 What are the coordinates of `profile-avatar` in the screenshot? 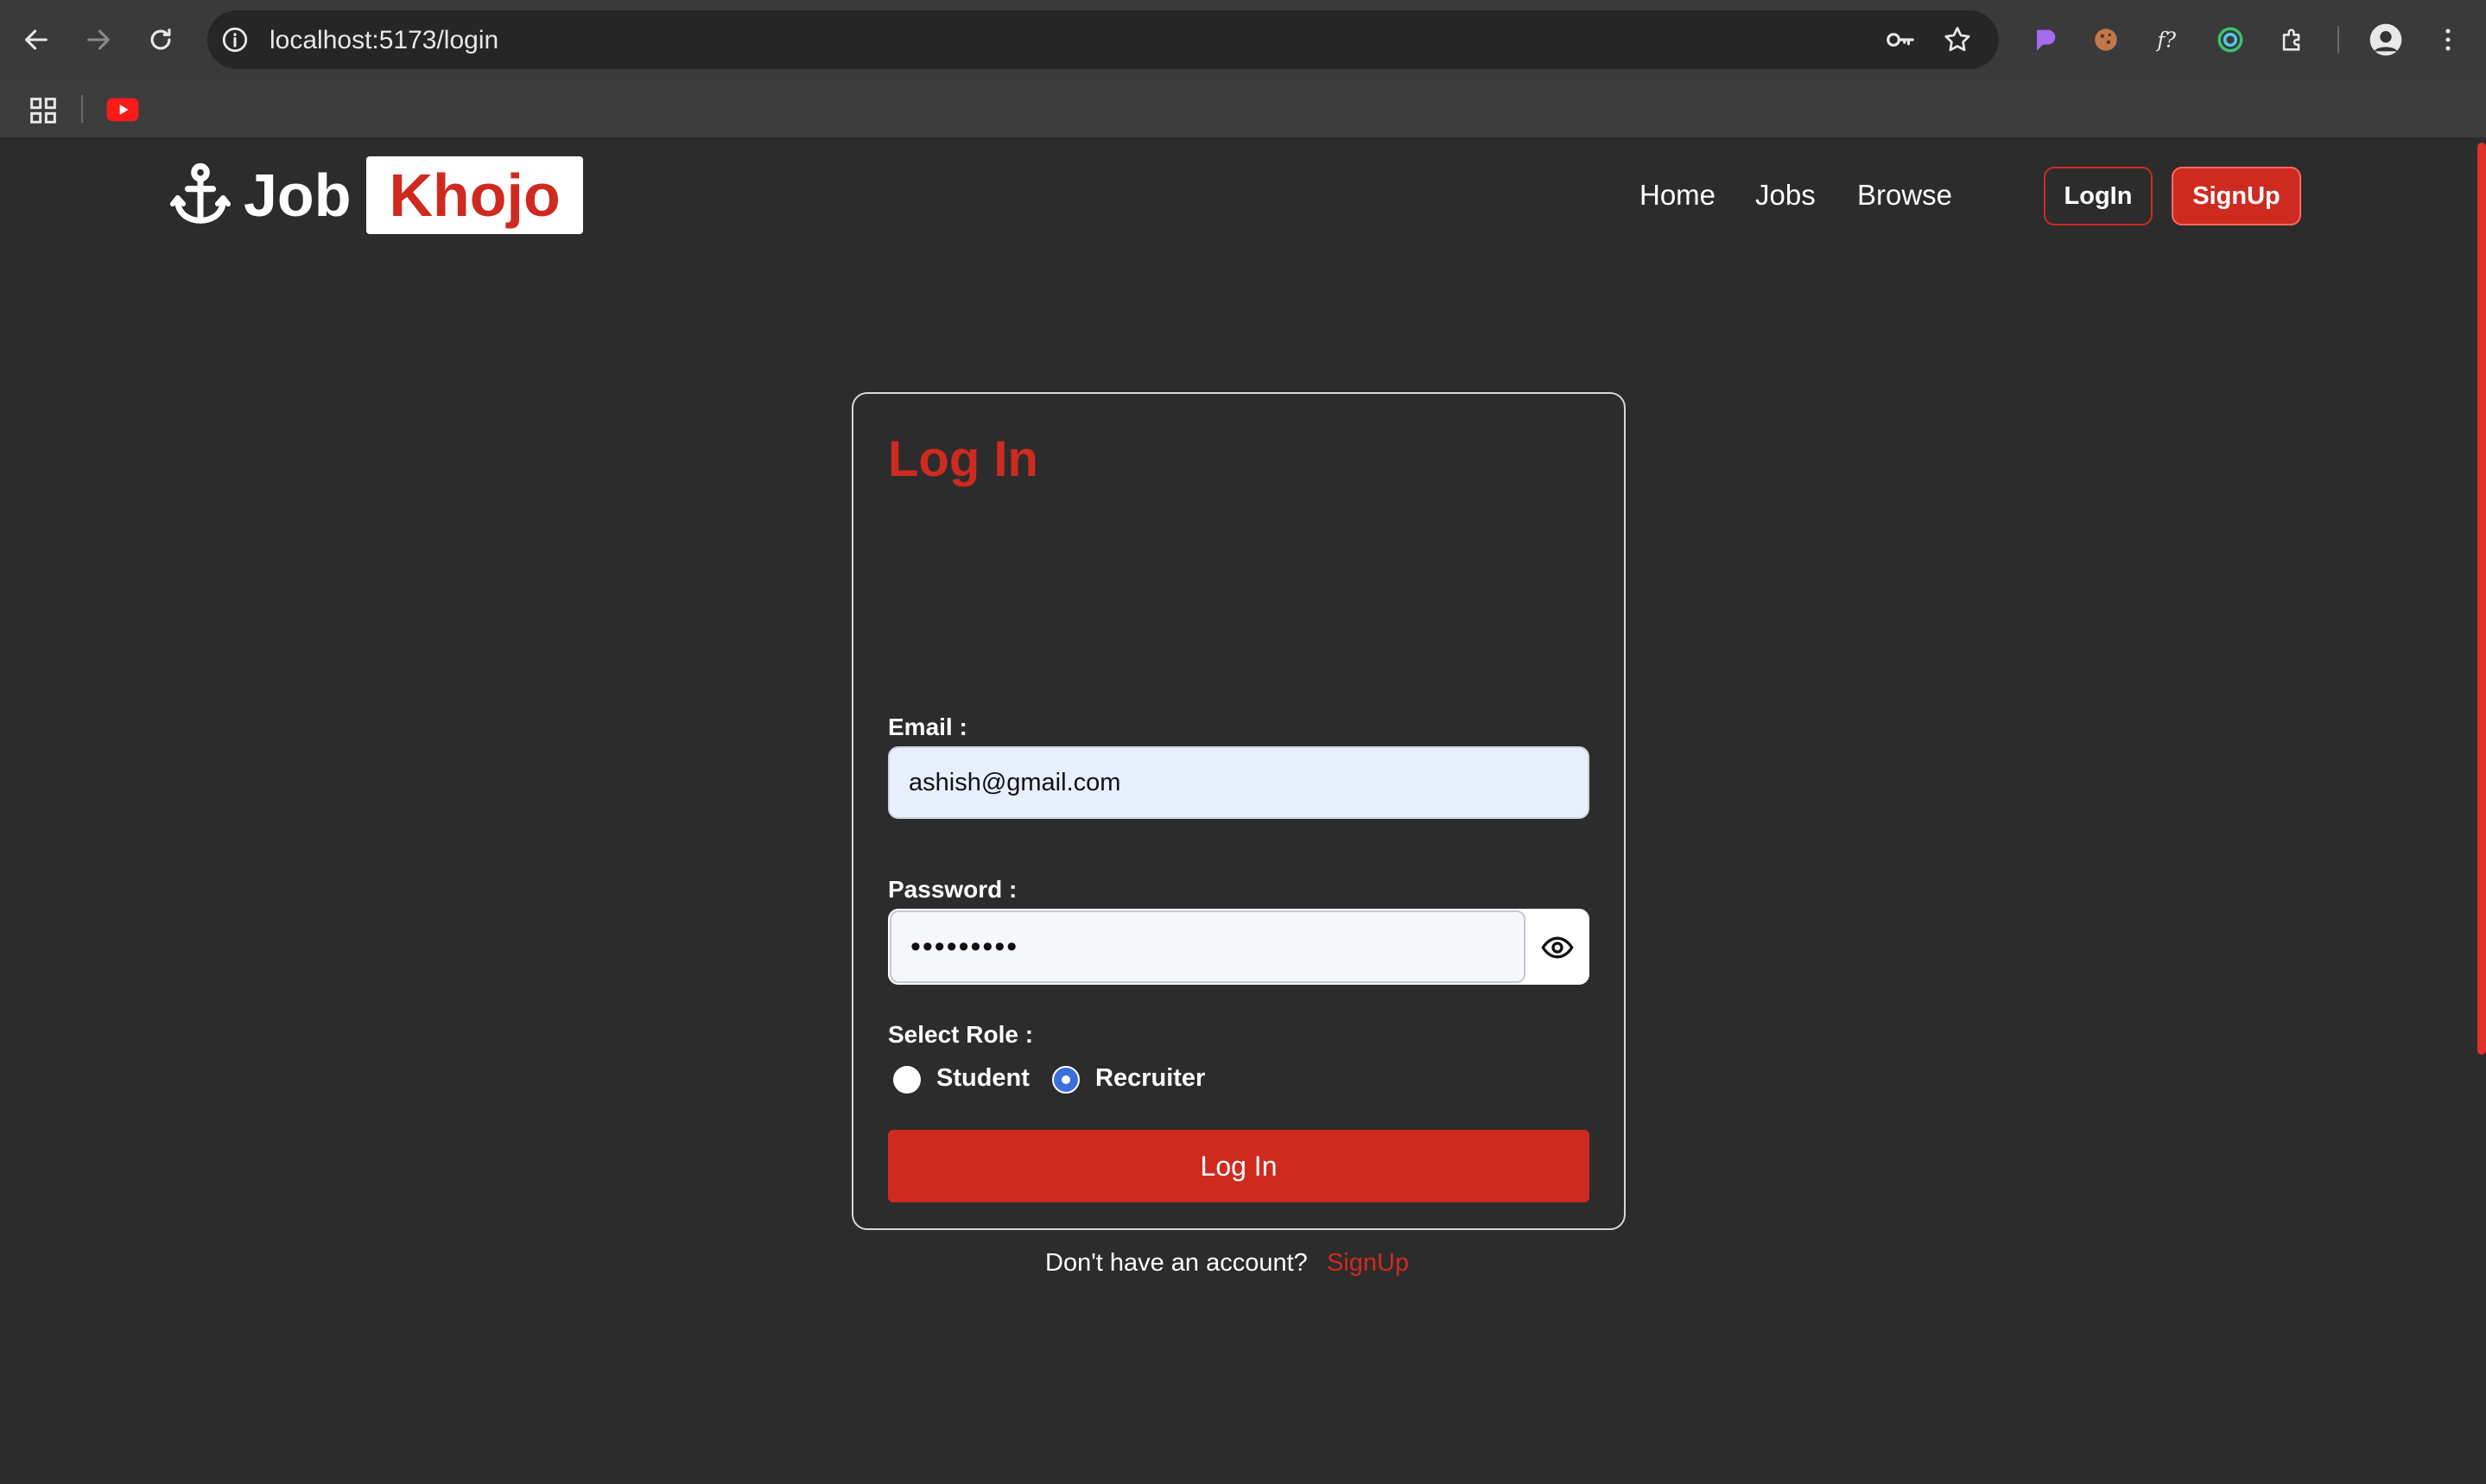 It's located at (2386, 40).